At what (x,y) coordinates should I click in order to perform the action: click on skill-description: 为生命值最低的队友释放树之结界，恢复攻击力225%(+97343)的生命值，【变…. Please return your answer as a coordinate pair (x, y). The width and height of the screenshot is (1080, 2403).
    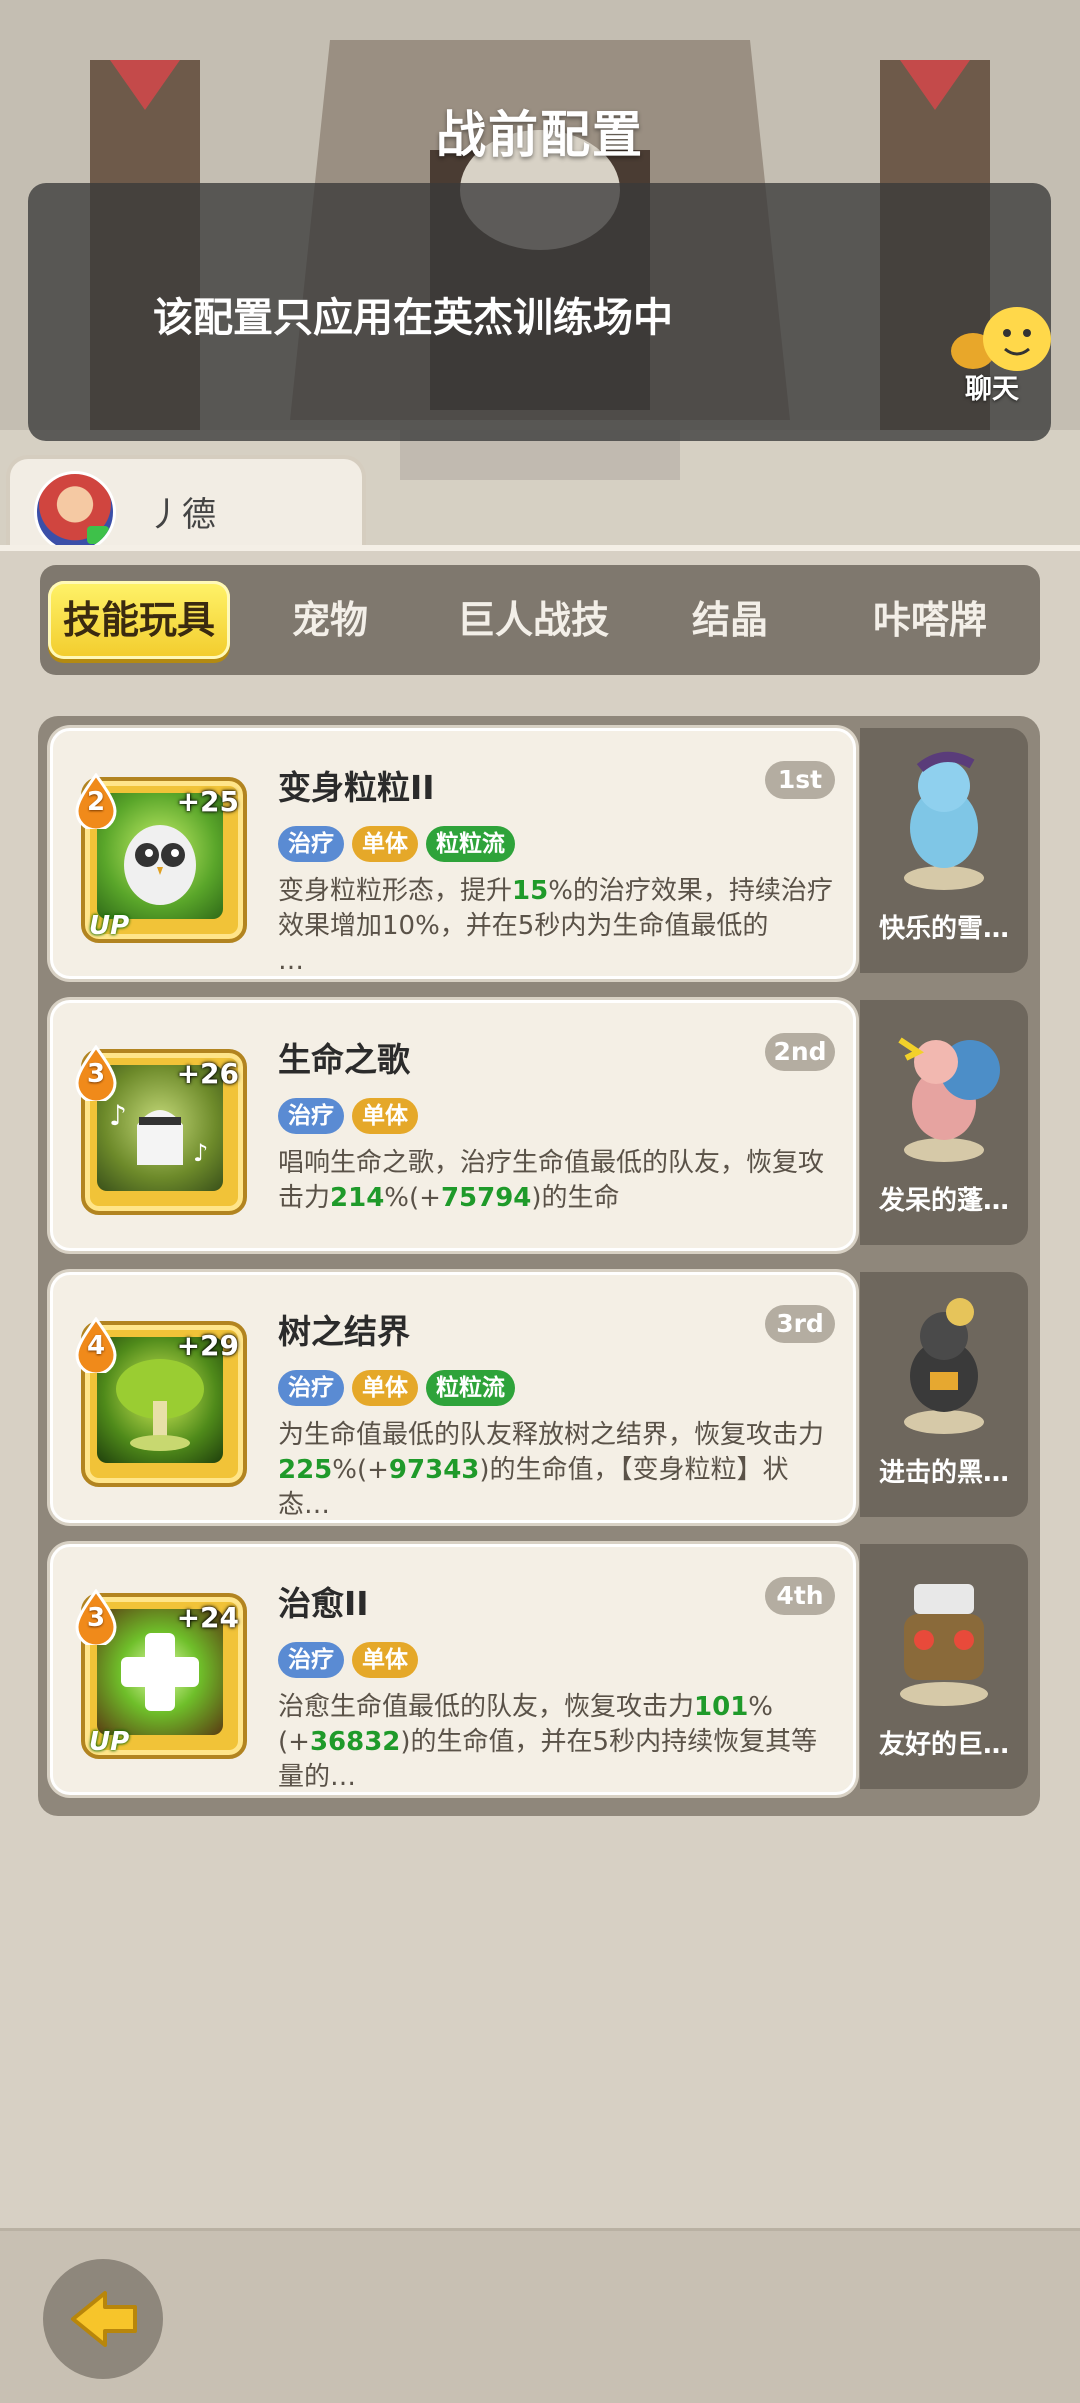
    Looking at the image, I should click on (551, 1468).